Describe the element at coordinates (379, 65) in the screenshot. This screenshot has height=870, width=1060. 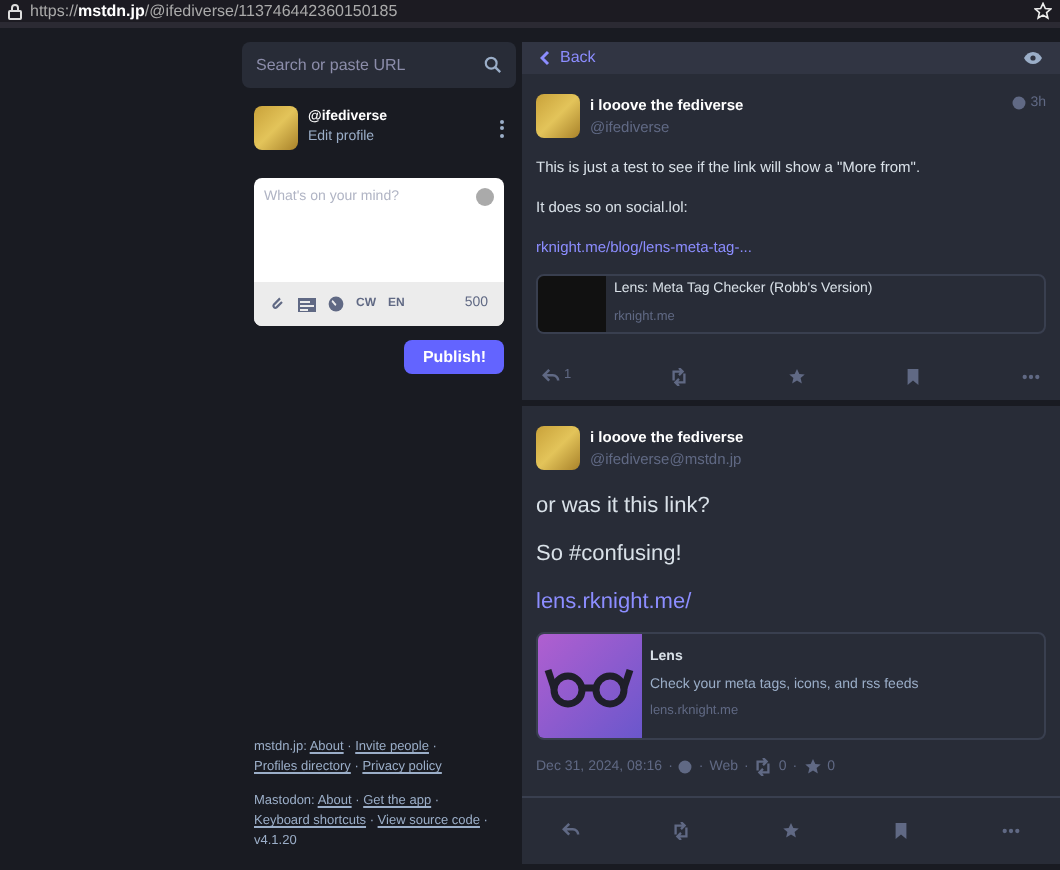
I see `search-field: Search or paste URL` at that location.